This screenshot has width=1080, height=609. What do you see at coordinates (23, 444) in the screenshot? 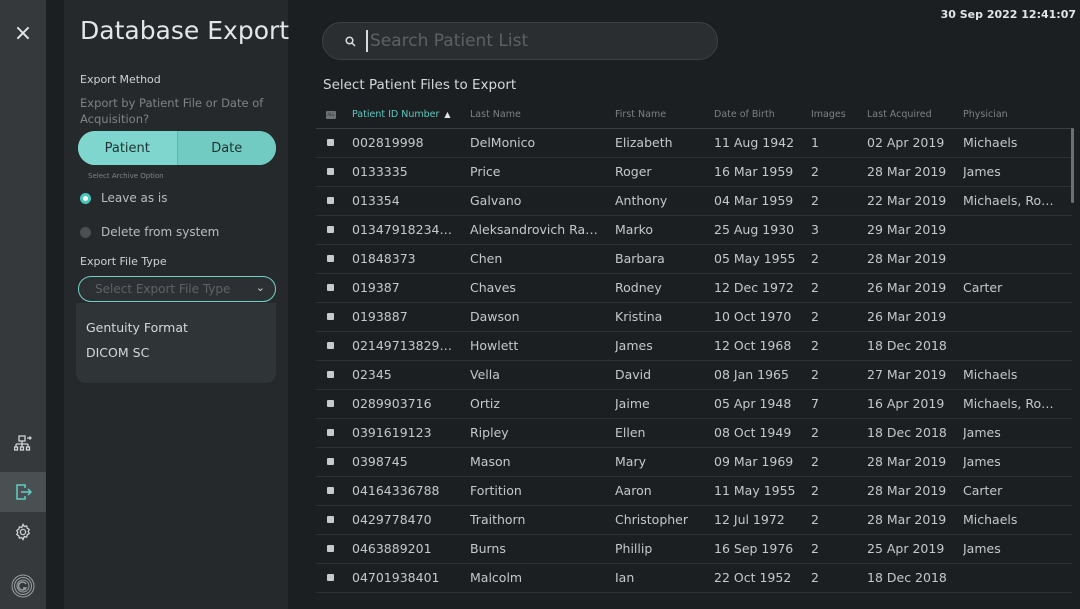
I see `network-export-icon` at bounding box center [23, 444].